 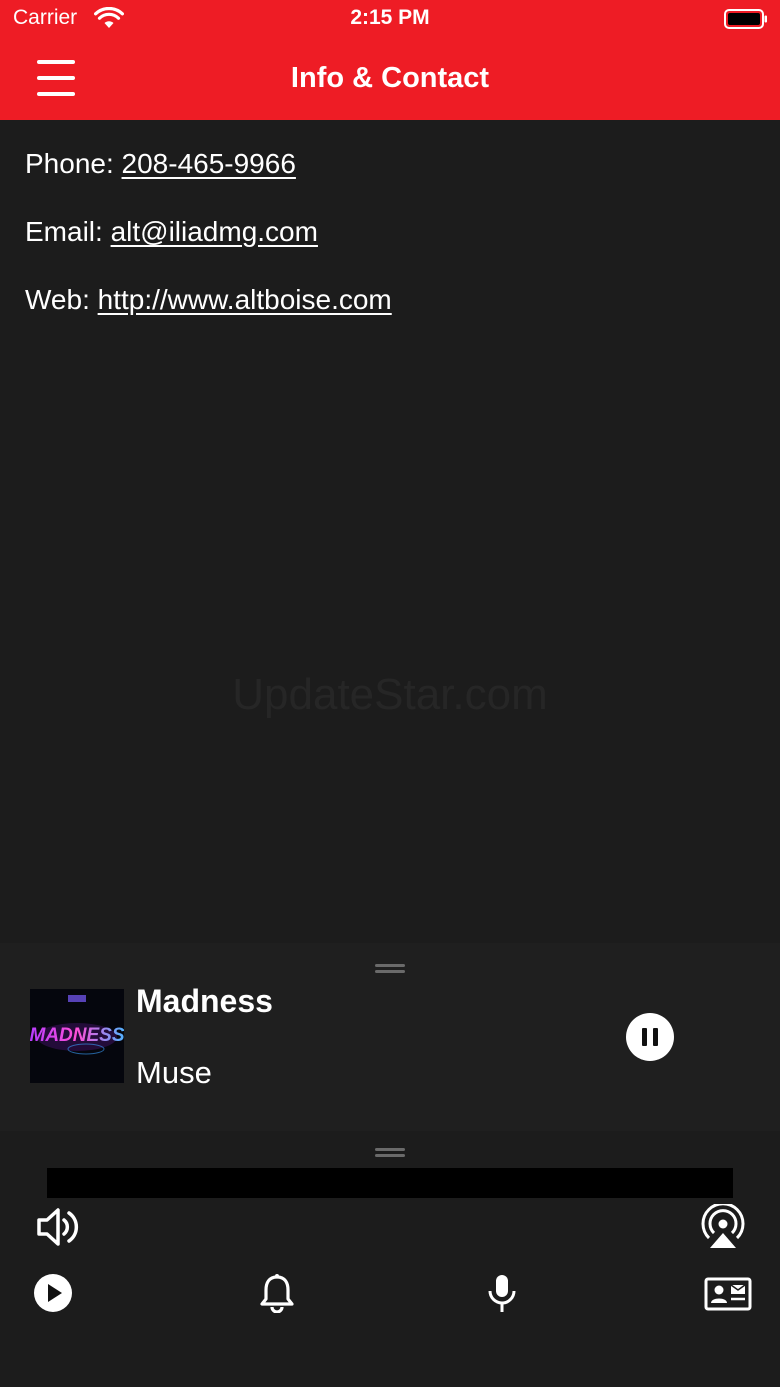 What do you see at coordinates (745, 19) in the screenshot?
I see `battery-icon` at bounding box center [745, 19].